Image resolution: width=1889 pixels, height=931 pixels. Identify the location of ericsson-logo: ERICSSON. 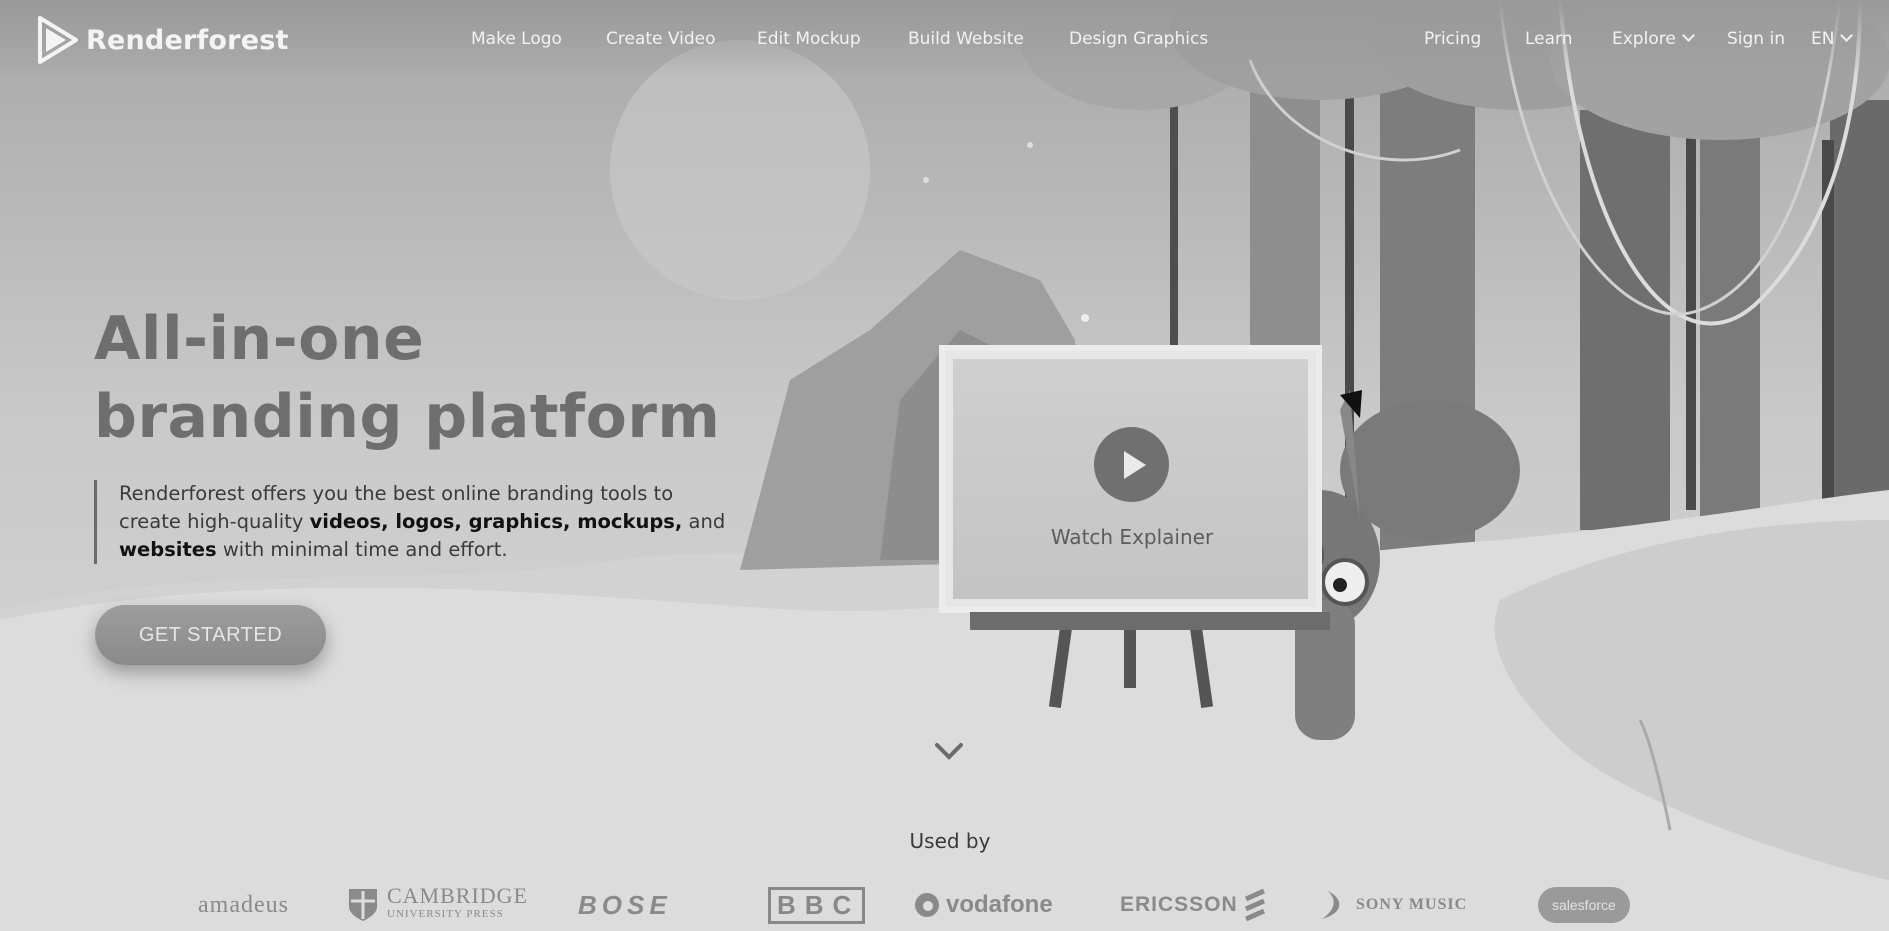
(1193, 905).